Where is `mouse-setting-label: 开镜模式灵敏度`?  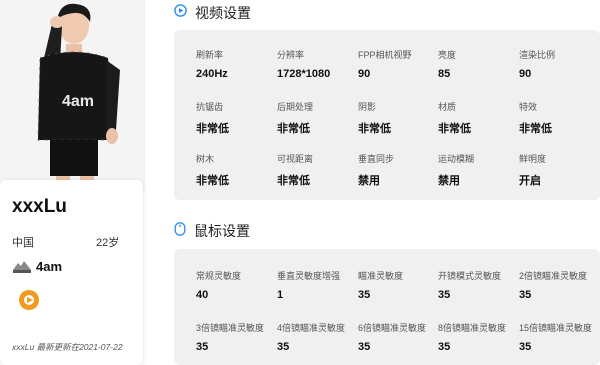 mouse-setting-label: 开镜模式灵敏度 is located at coordinates (470, 276).